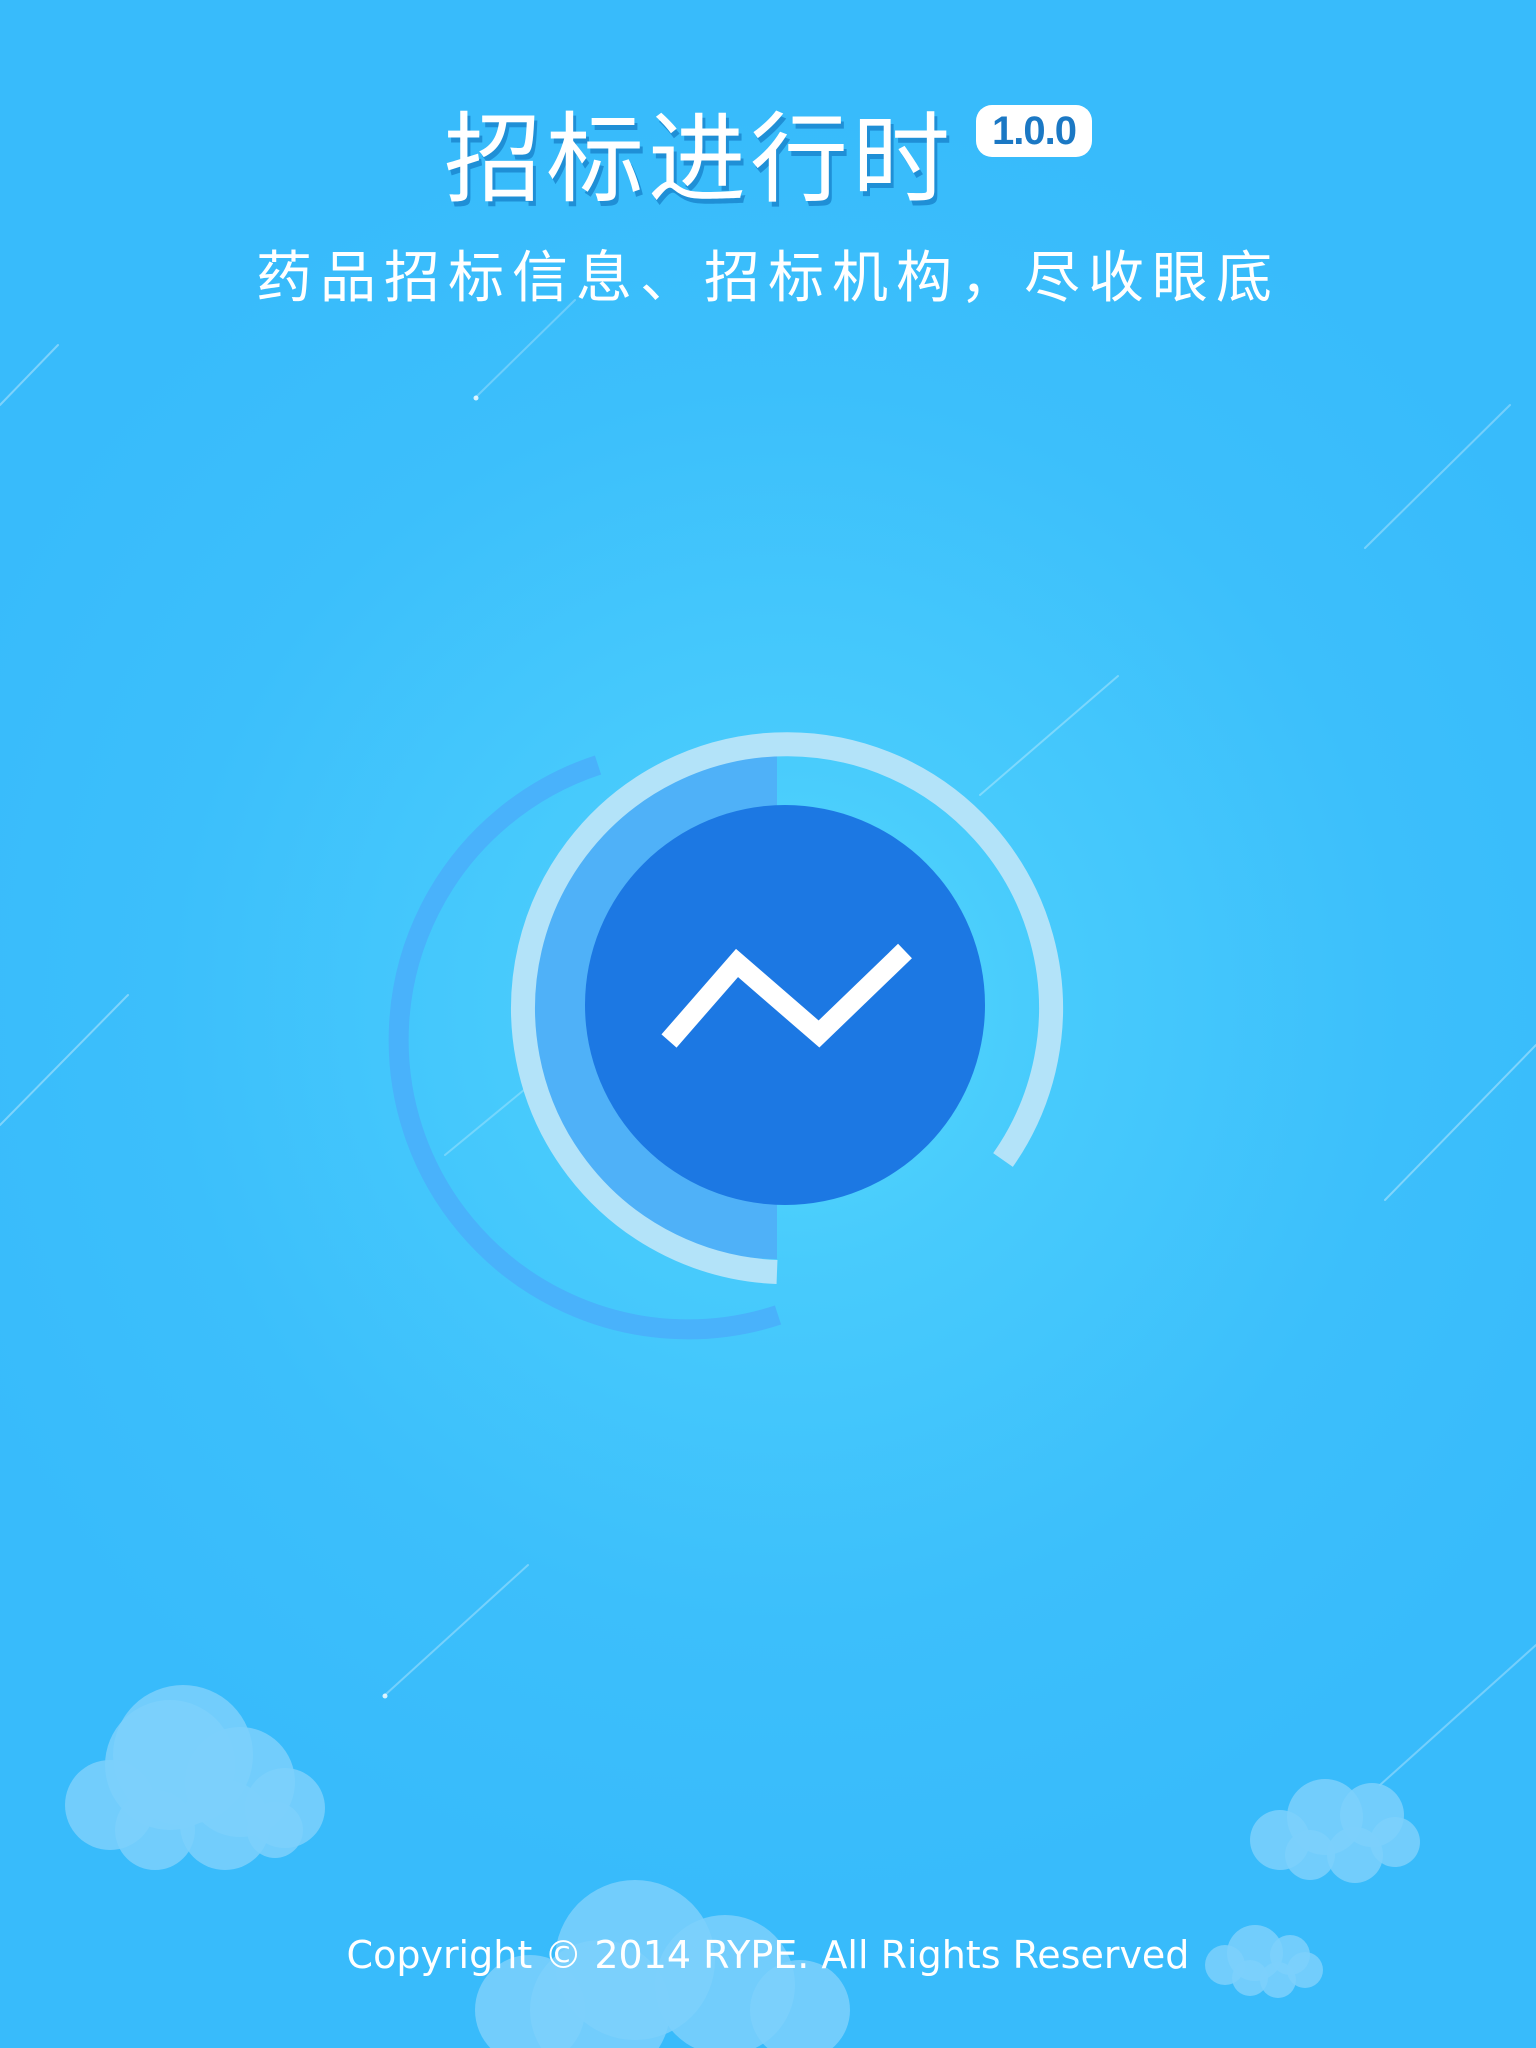 The height and width of the screenshot is (2048, 1536). I want to click on app-title: 招标进行时 1.0.0, so click(768, 160).